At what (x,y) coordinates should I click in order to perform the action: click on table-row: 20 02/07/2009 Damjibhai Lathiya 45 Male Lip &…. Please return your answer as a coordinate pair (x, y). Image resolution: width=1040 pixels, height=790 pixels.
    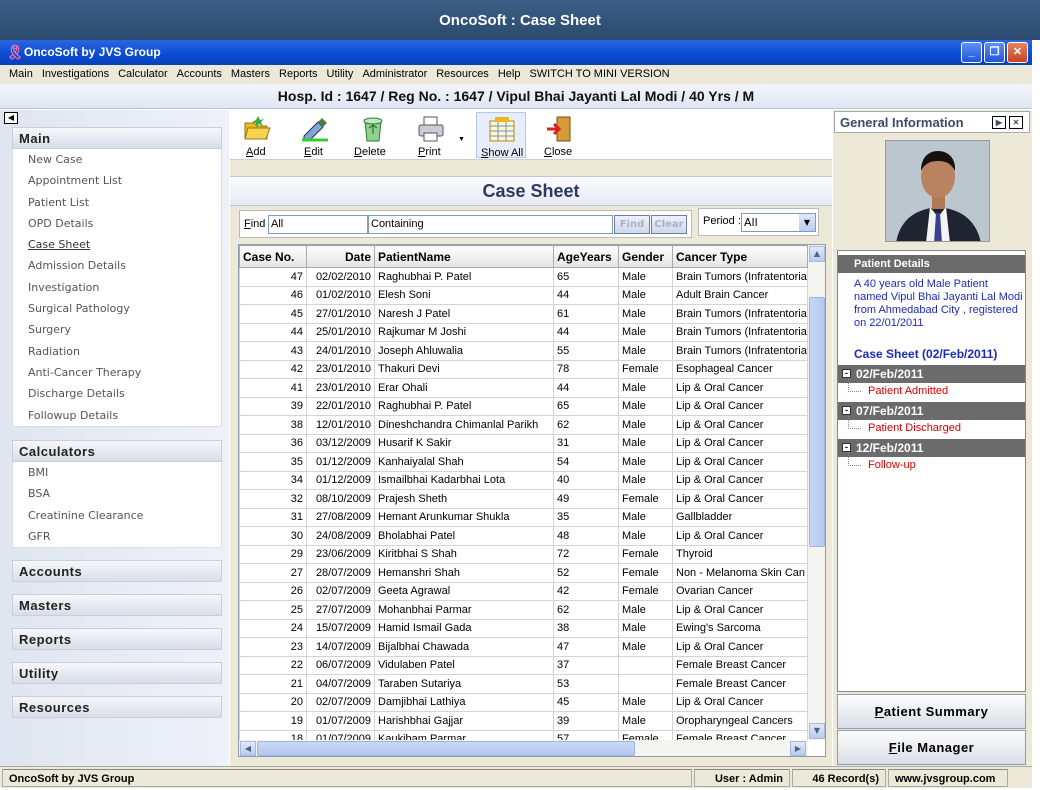
    Looking at the image, I should click on (523, 702).